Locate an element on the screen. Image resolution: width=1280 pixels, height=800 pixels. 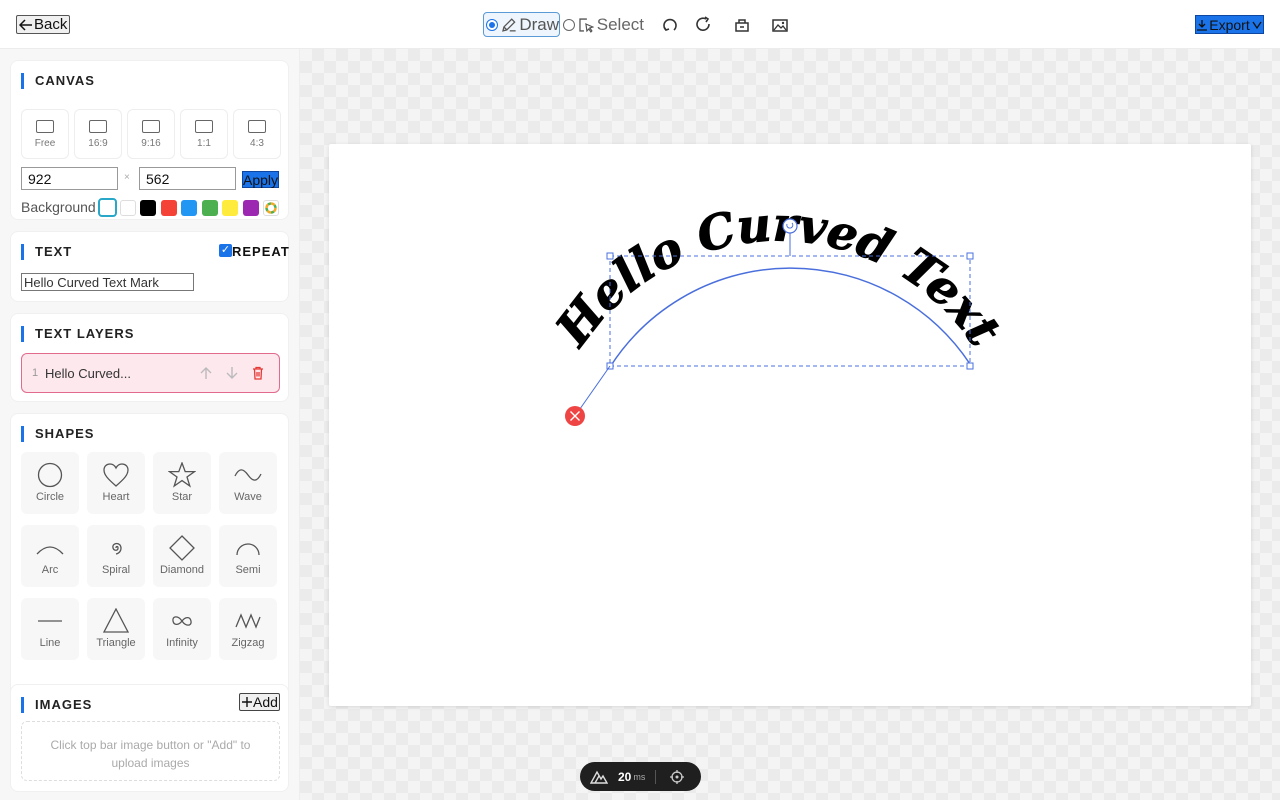
rotate-handle is located at coordinates (790, 226).